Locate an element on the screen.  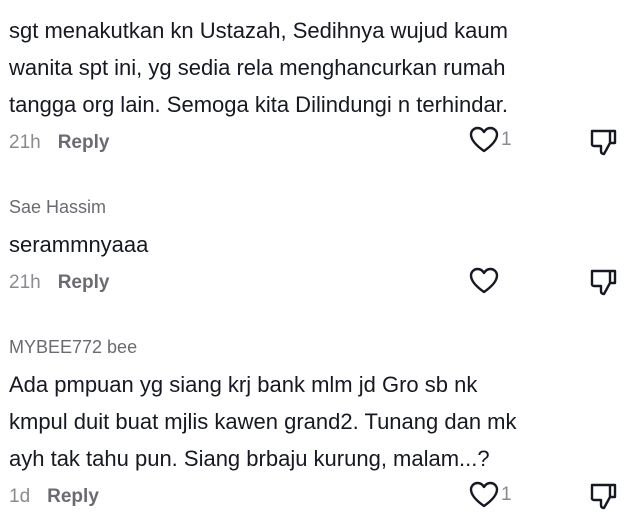
comment-text: serammnyaaa is located at coordinates (79, 244).